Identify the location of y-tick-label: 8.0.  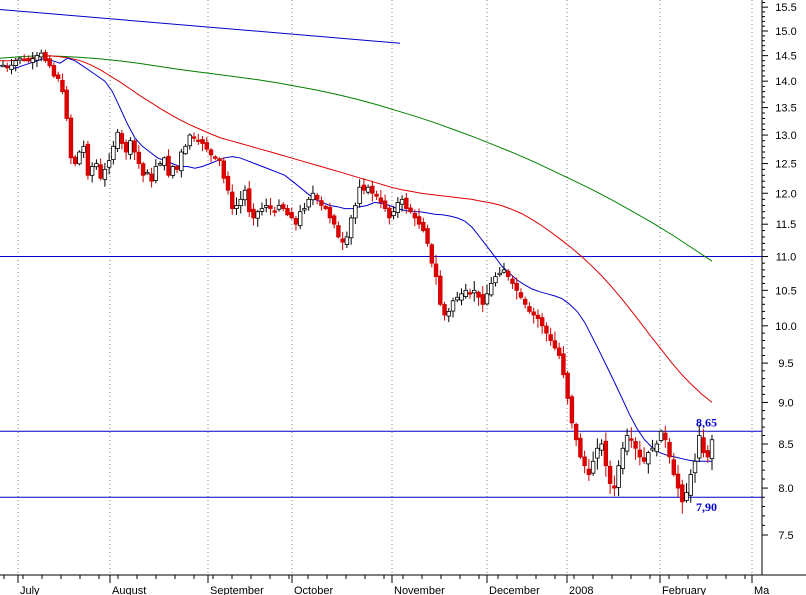
(785, 489).